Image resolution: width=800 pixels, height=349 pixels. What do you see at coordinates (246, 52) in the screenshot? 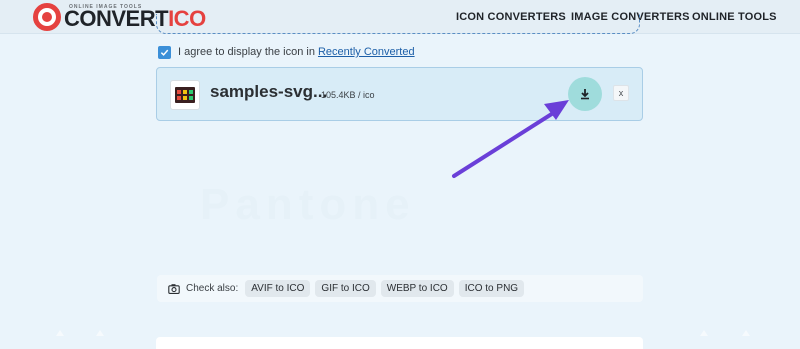
I see `agree-label: I agree to display the icon in` at bounding box center [246, 52].